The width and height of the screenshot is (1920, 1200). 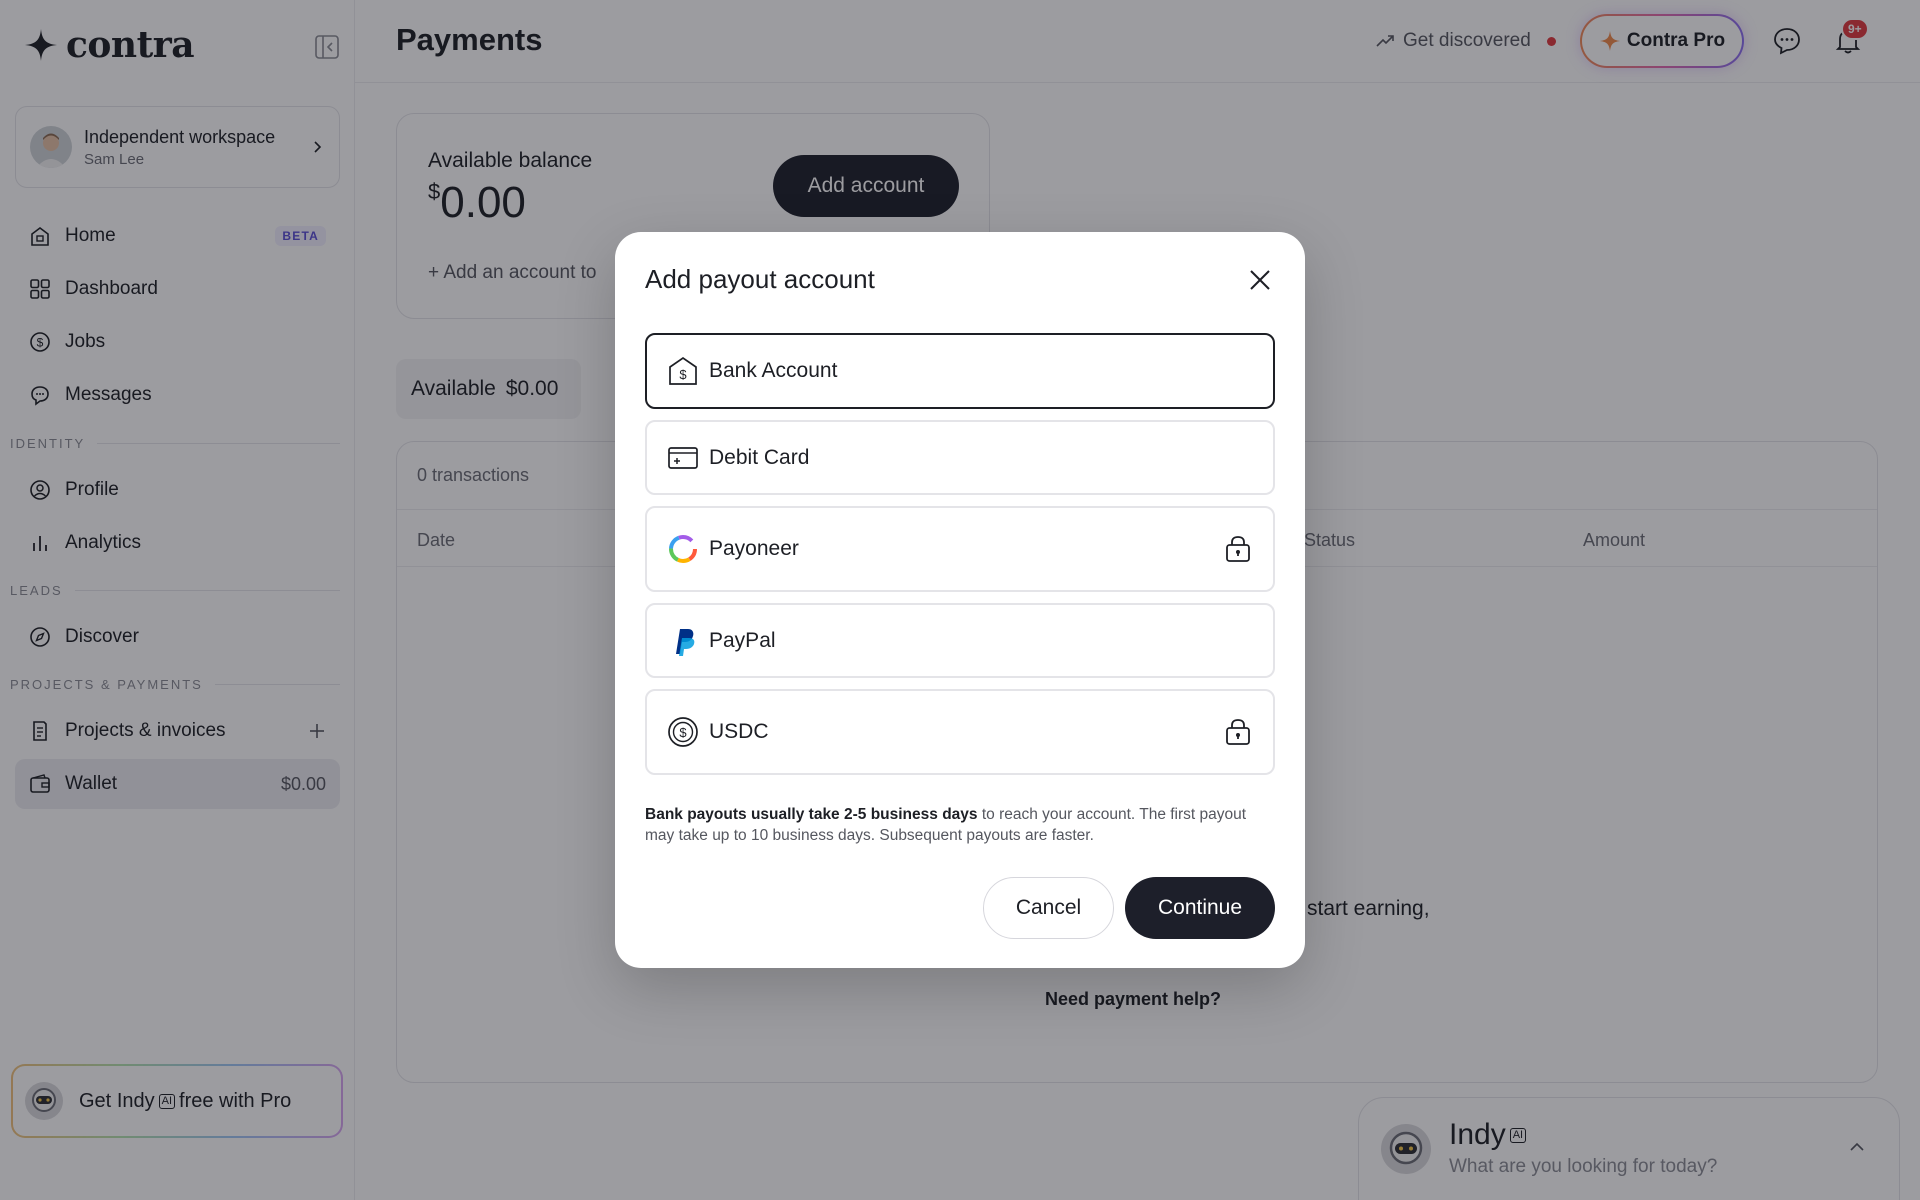 What do you see at coordinates (960, 549) in the screenshot?
I see `option-payoneer: Payoneer` at bounding box center [960, 549].